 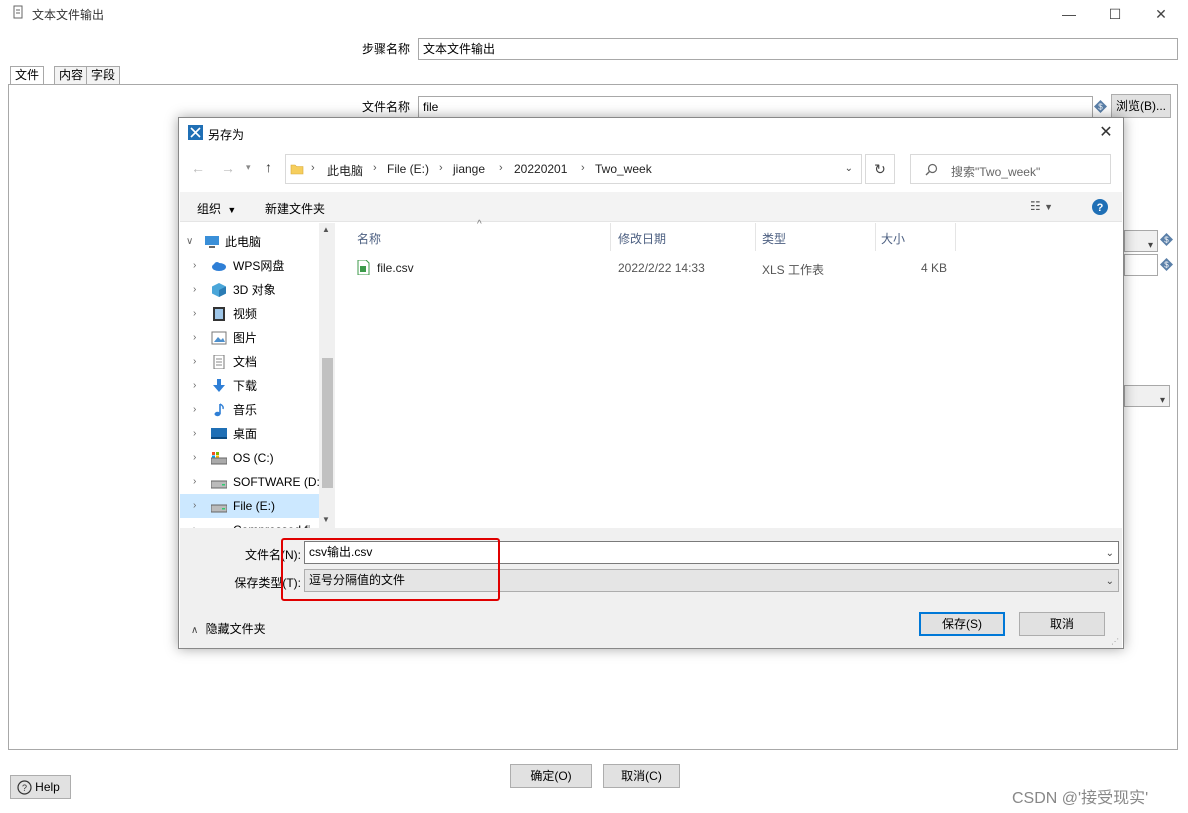 What do you see at coordinates (1115, 14) in the screenshot?
I see `maximize-button: ☐` at bounding box center [1115, 14].